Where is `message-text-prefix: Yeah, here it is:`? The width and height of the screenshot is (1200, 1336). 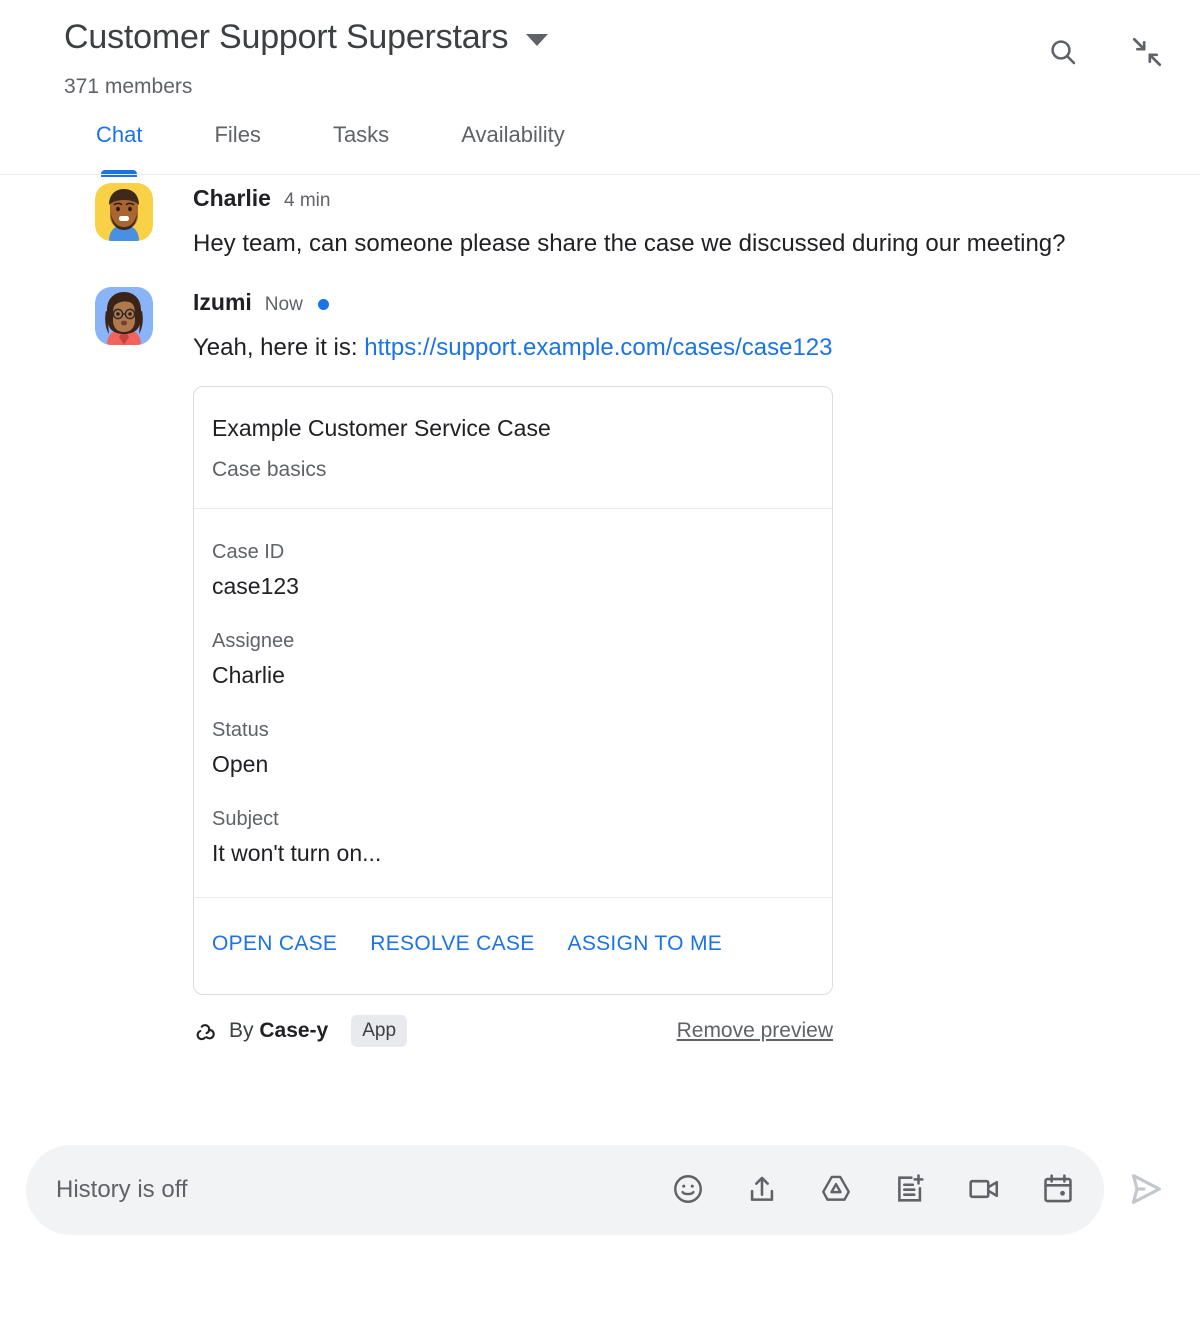
message-text-prefix: Yeah, here it is: is located at coordinates (279, 347).